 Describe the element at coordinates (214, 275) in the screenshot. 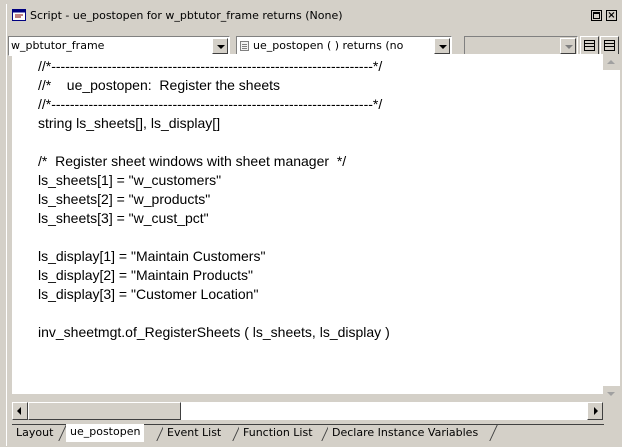

I see `code-line: ls_display[2] = "Maintain Products"` at that location.